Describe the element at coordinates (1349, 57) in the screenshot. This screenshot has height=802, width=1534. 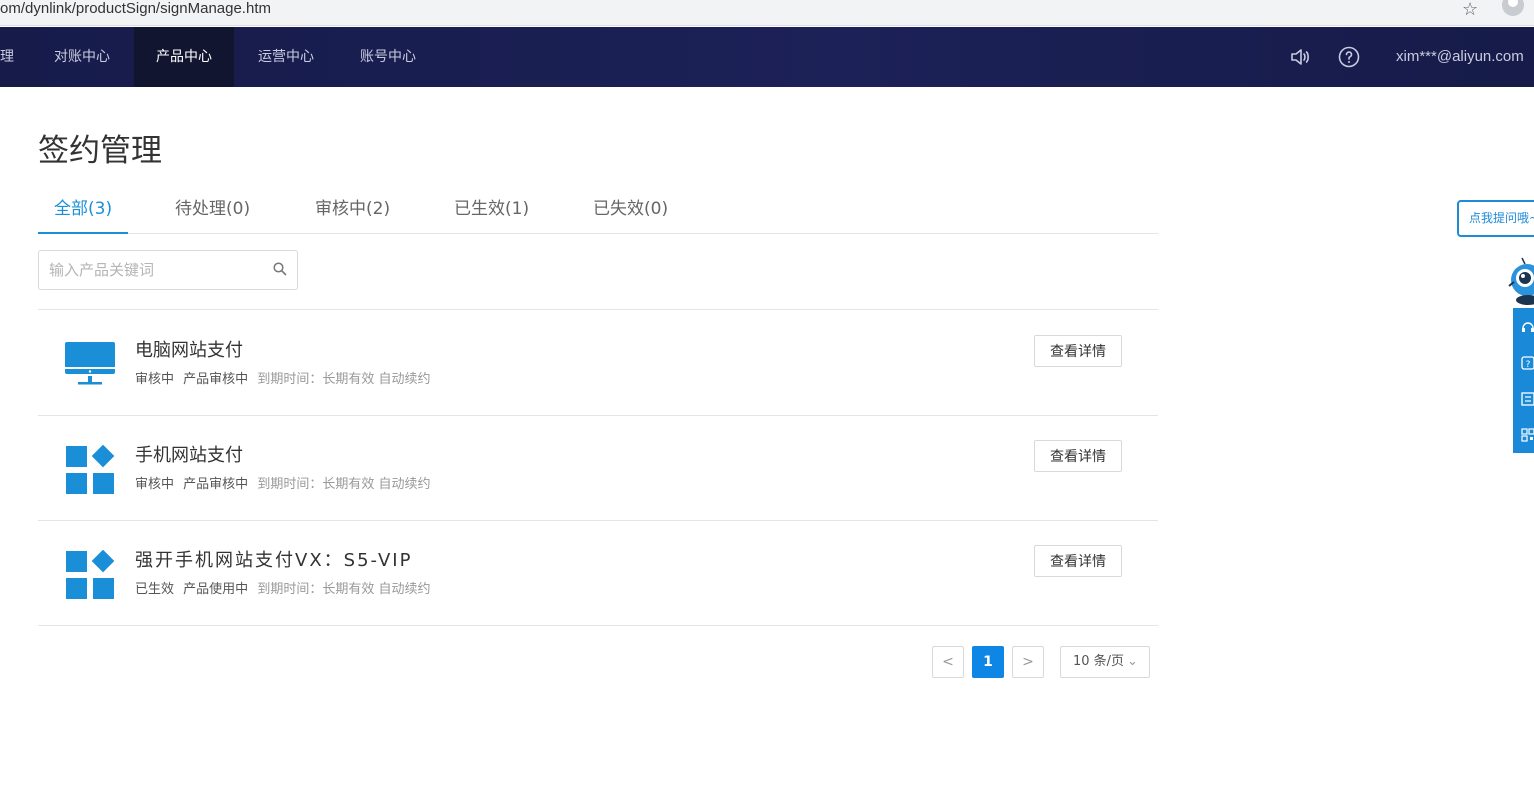
I see `help-icon` at that location.